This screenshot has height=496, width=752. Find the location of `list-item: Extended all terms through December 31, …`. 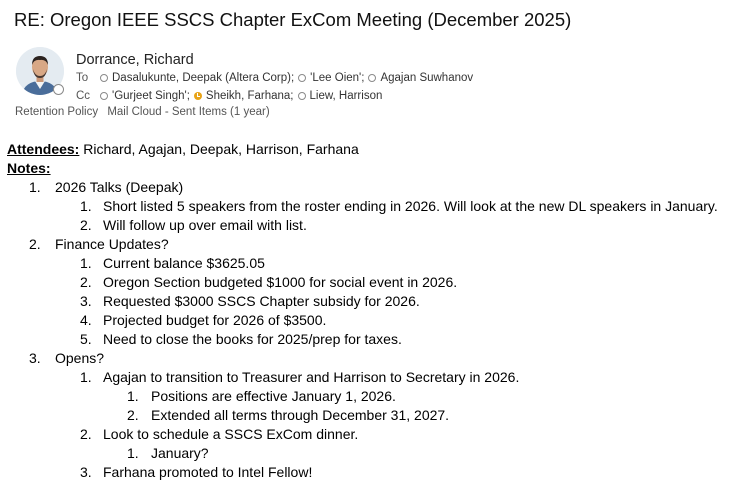

list-item: Extended all terms through December 31, … is located at coordinates (300, 415).